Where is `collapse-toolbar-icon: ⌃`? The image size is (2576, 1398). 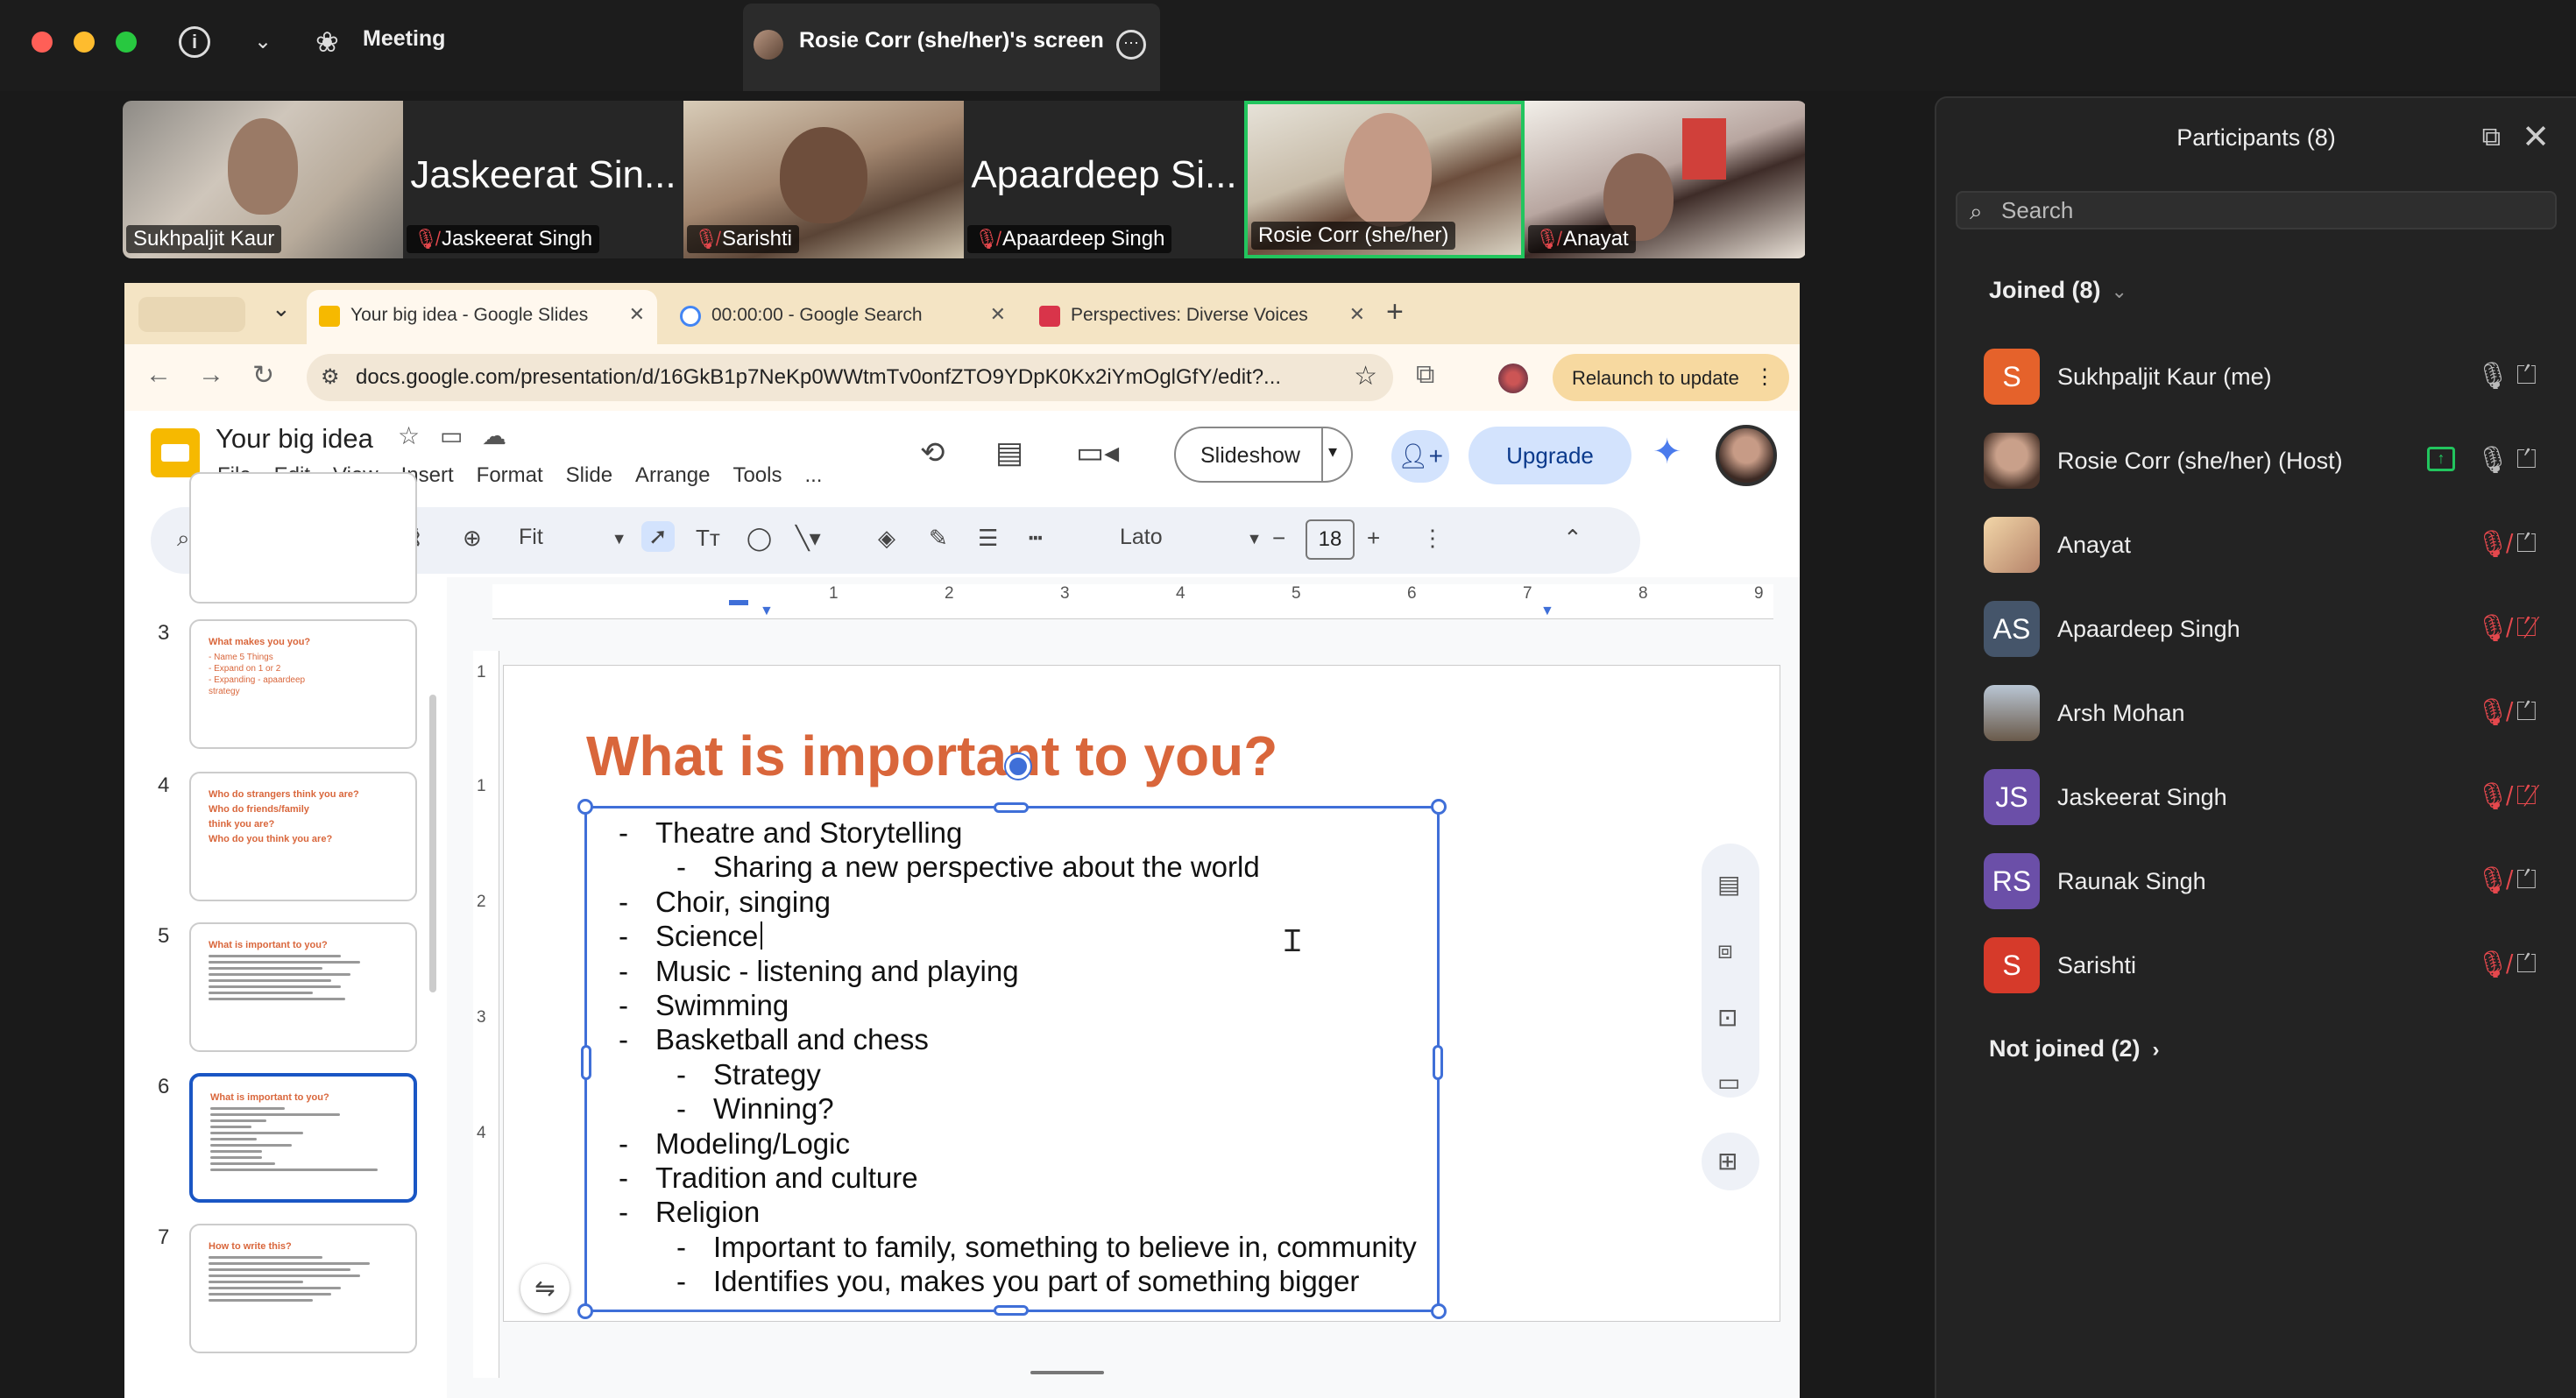
collapse-toolbar-icon: ⌃ is located at coordinates (1572, 538).